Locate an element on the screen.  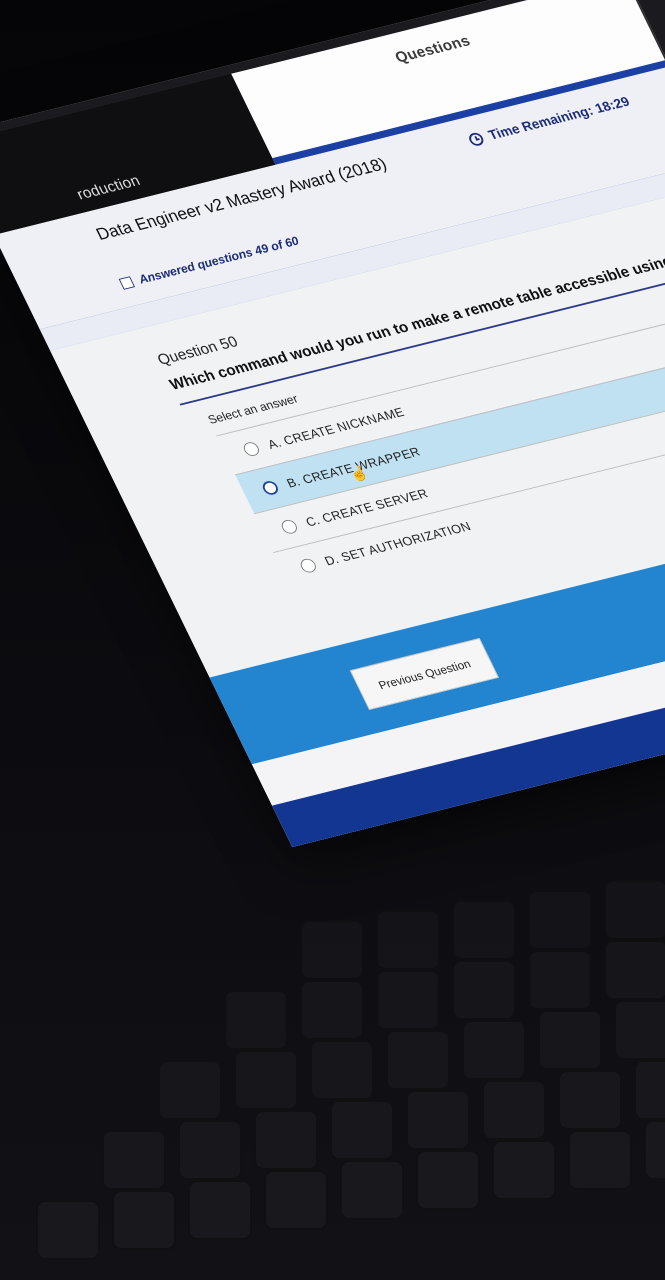
tab-questions-label: Questions is located at coordinates (433, 49).